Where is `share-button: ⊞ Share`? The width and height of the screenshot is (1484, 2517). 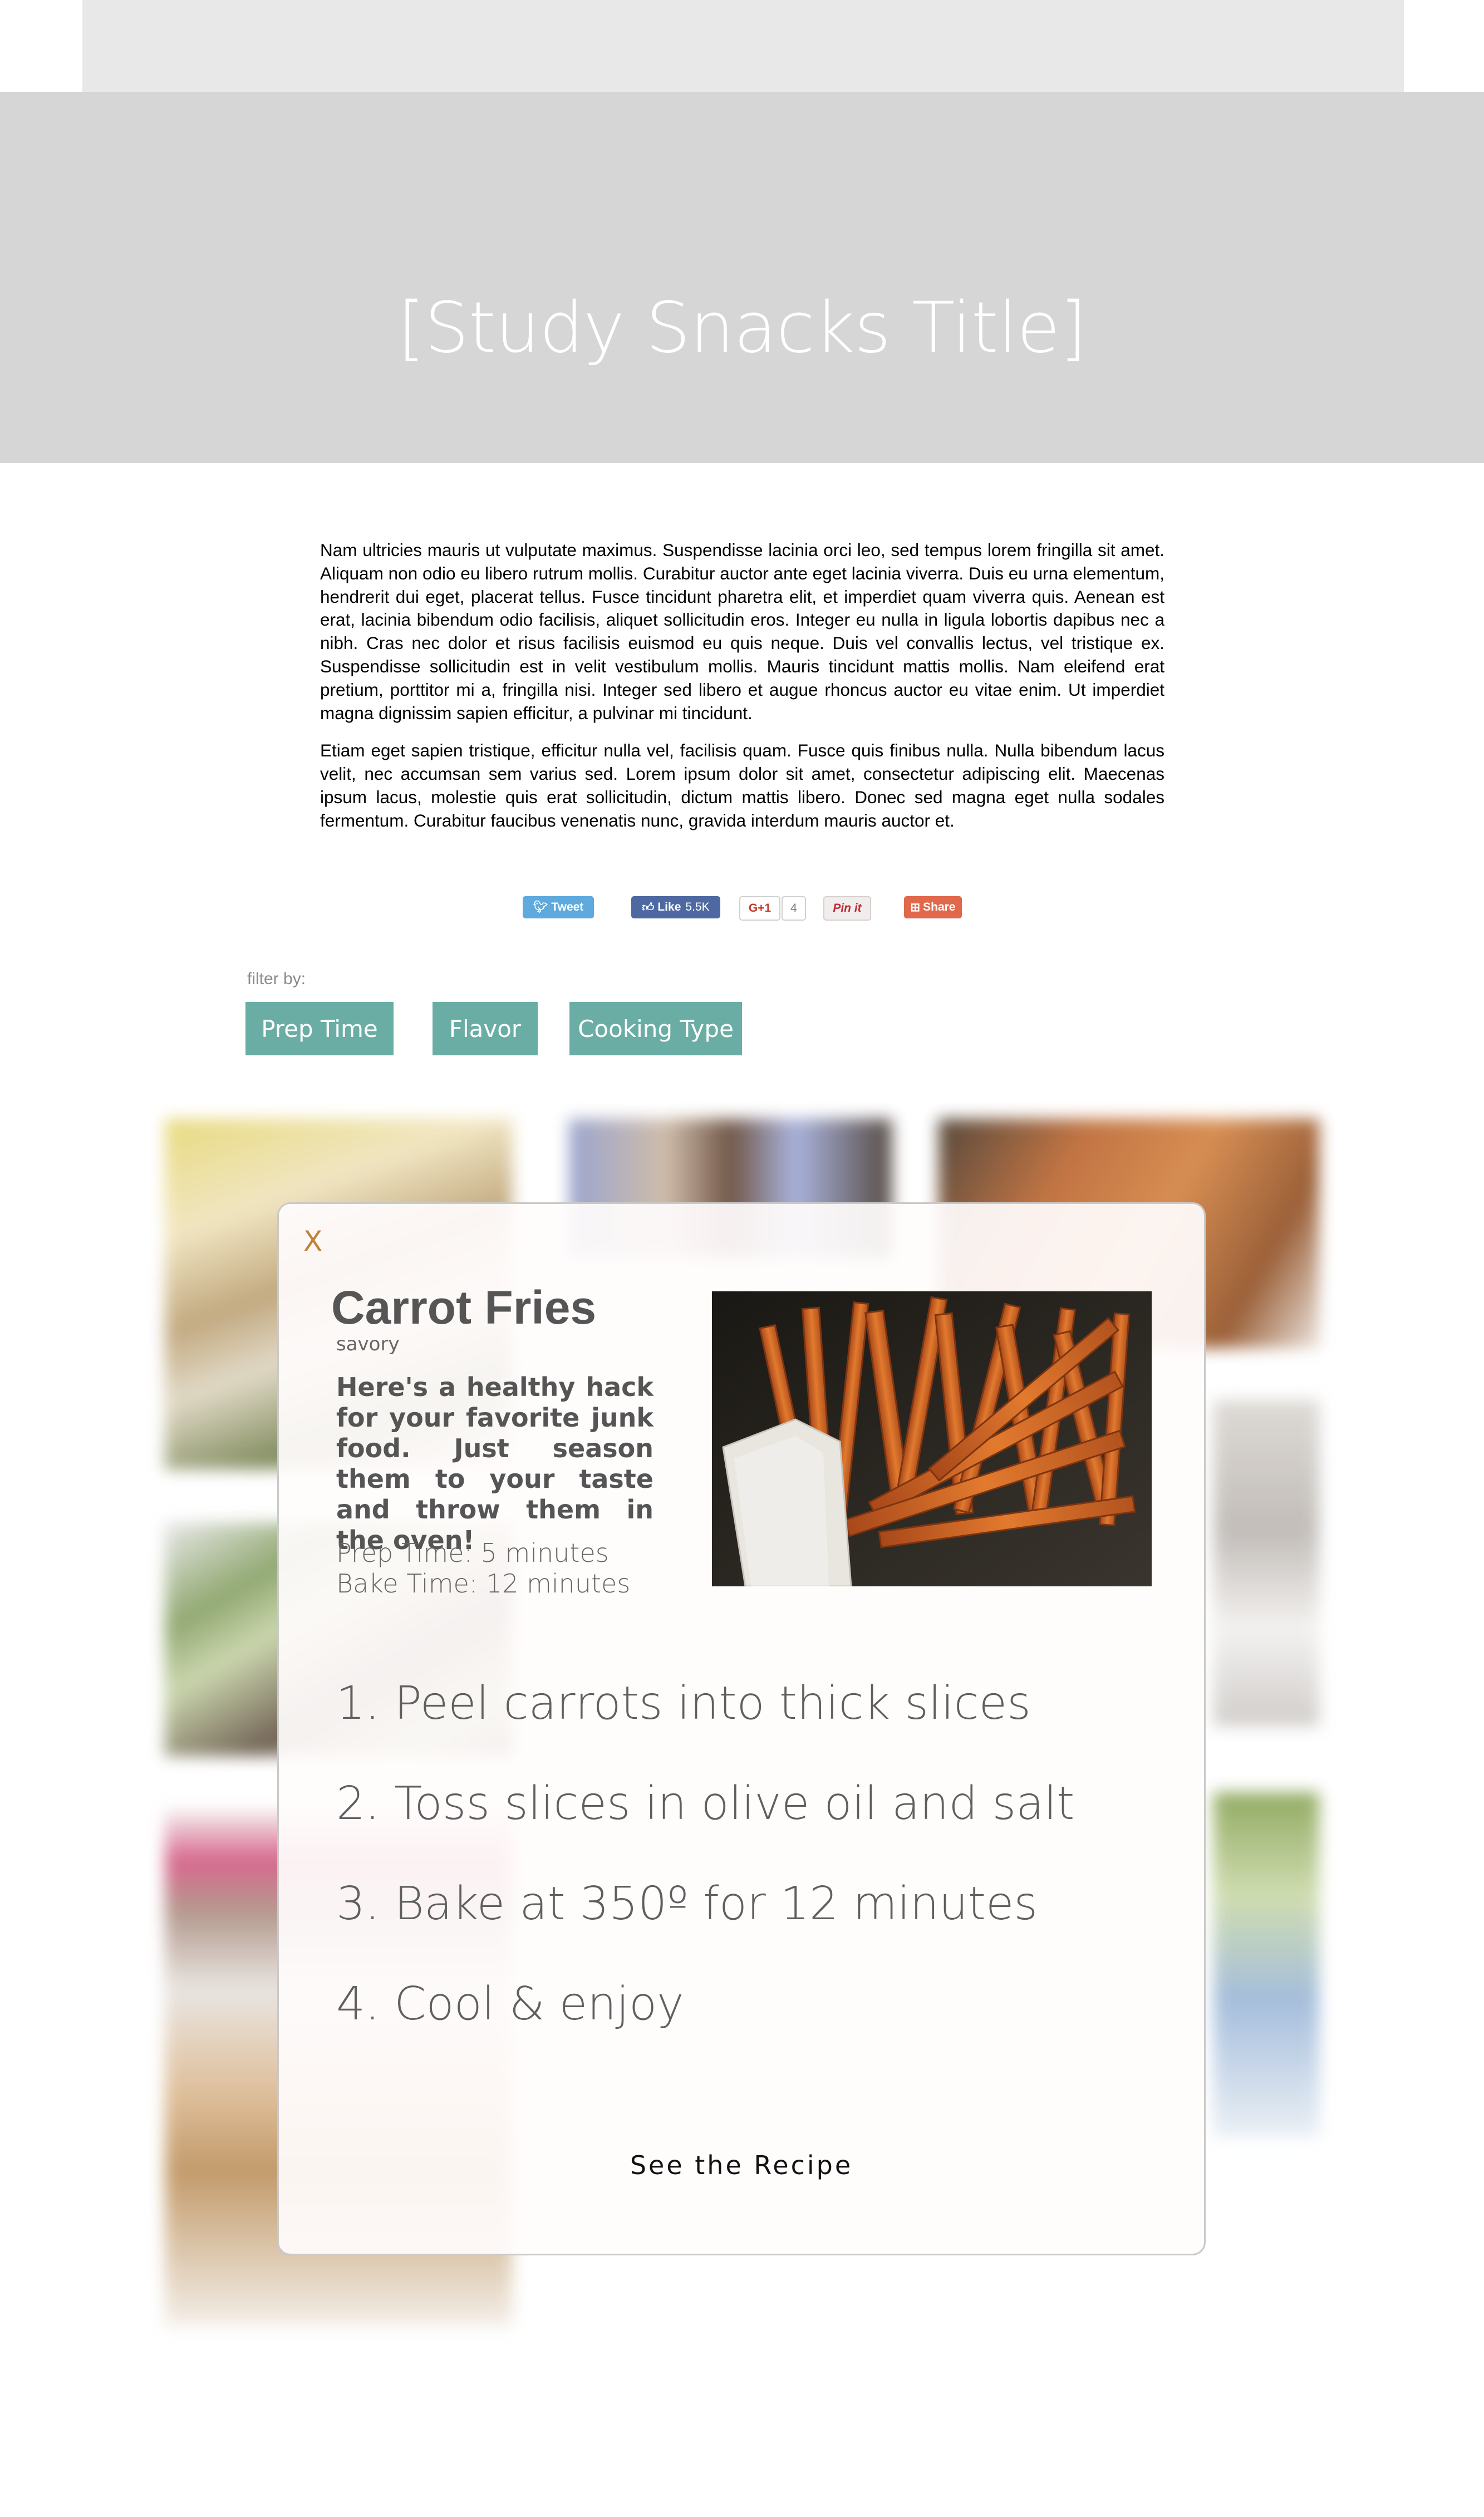
share-button: ⊞ Share is located at coordinates (933, 907).